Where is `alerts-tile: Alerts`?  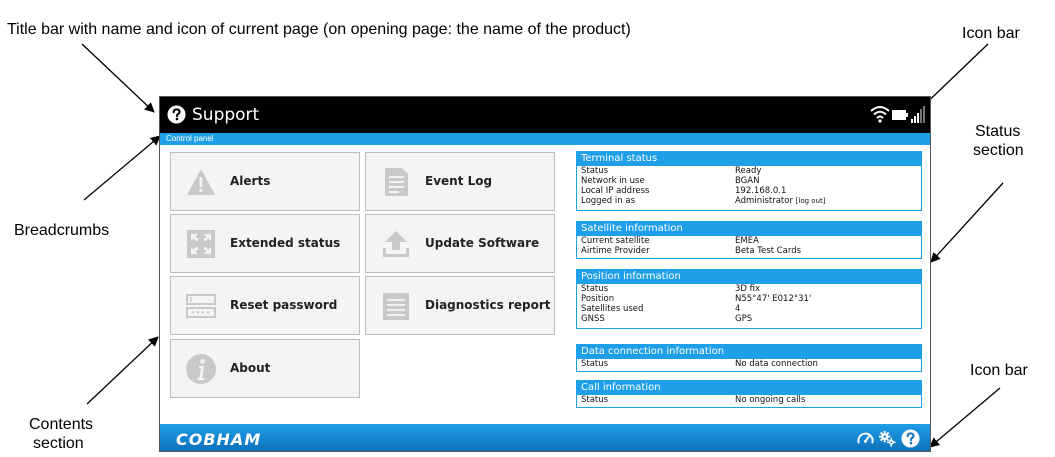
alerts-tile: Alerts is located at coordinates (265, 181).